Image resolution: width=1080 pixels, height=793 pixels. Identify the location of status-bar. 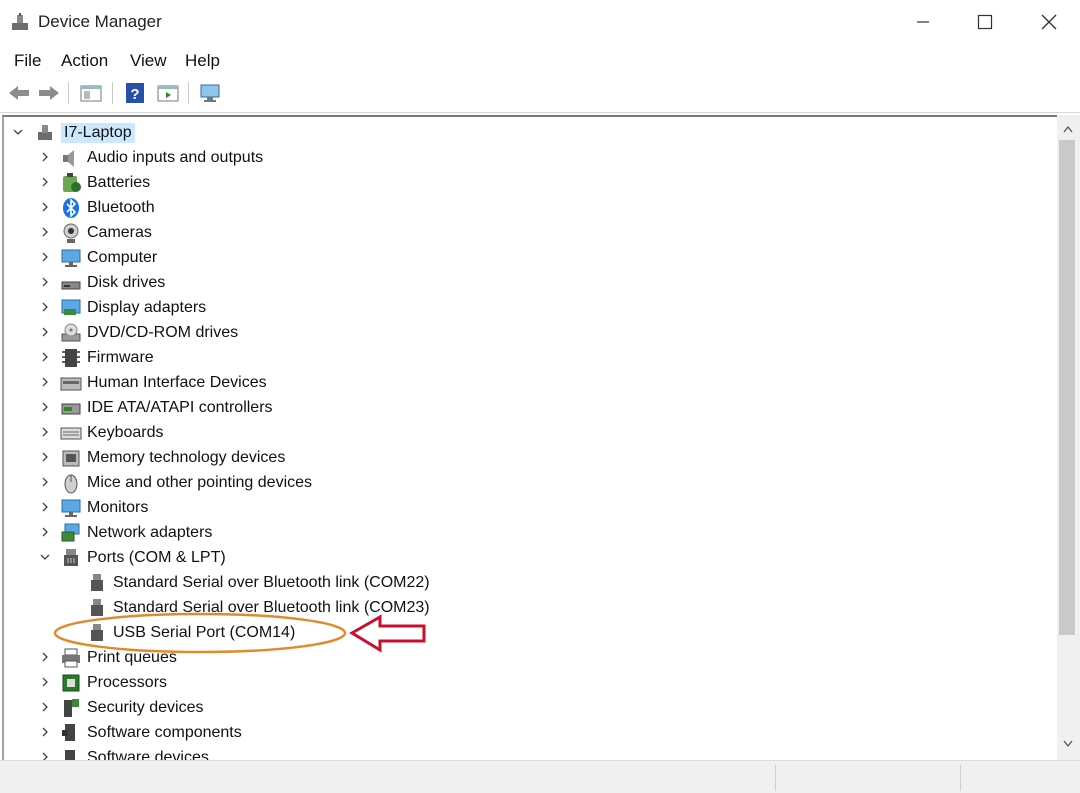
(540, 776).